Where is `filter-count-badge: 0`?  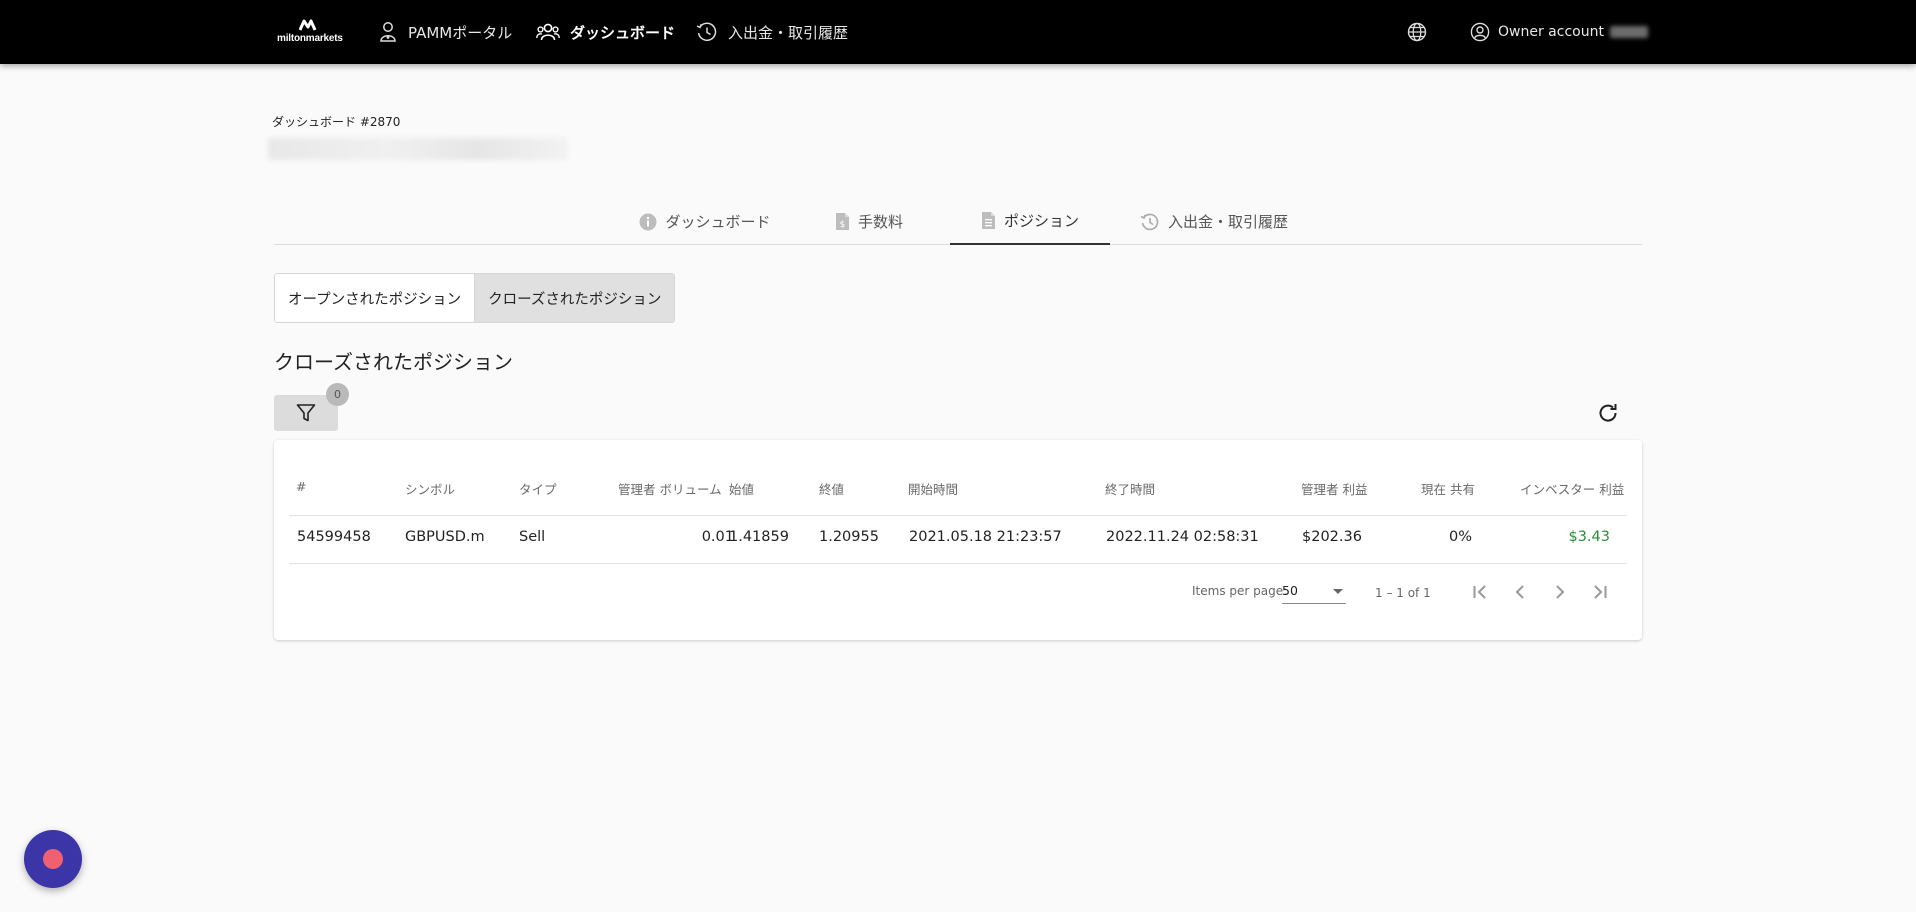 filter-count-badge: 0 is located at coordinates (337, 394).